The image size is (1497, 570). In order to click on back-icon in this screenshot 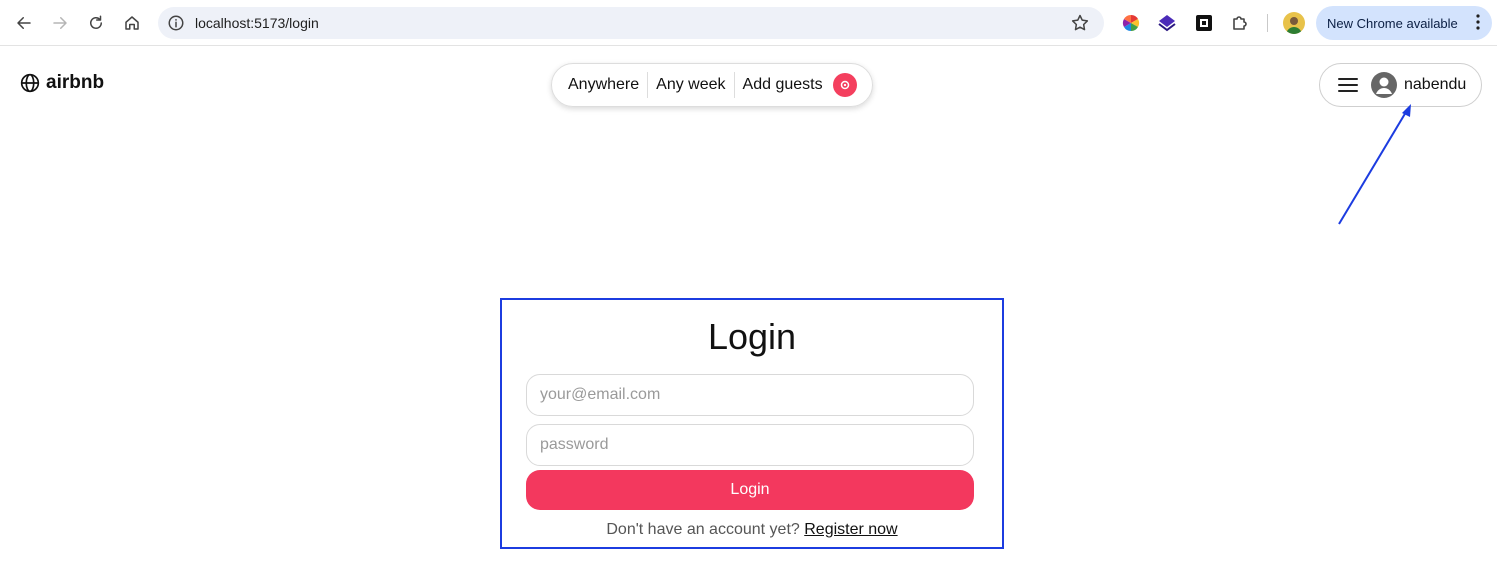, I will do `click(24, 23)`.